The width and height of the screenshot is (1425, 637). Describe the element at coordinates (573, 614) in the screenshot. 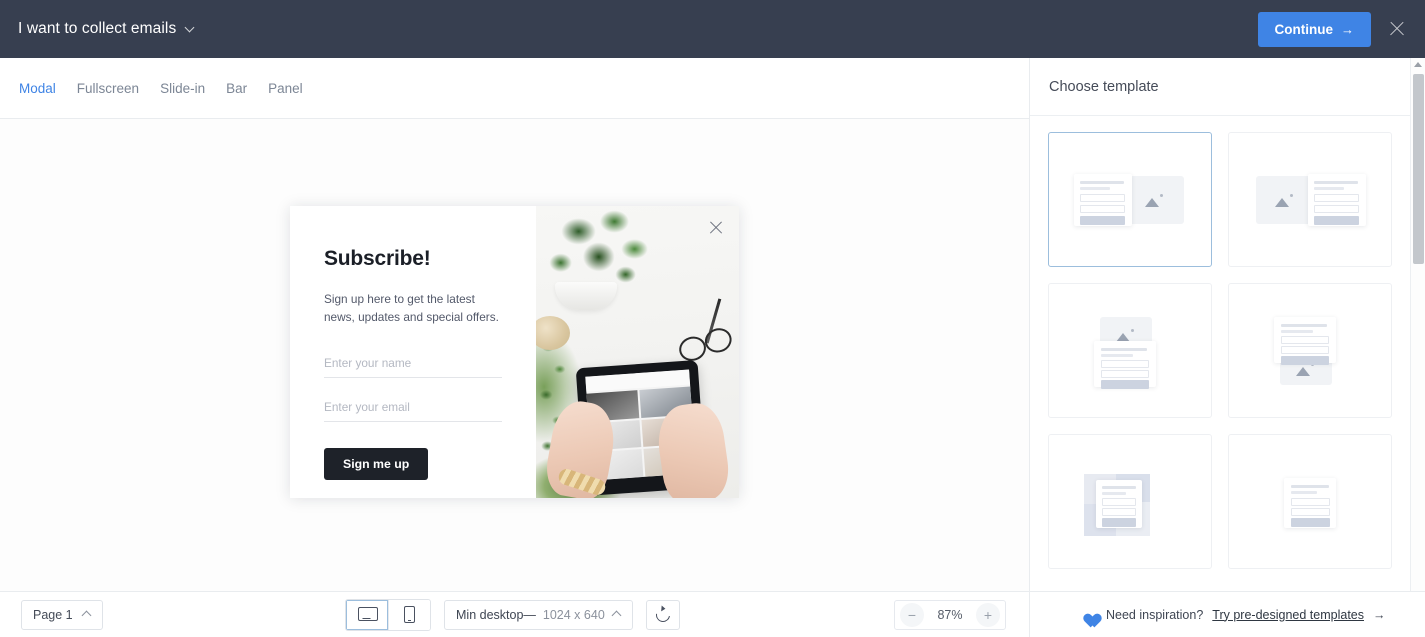

I see `dimension-value: 1024 x 640` at that location.